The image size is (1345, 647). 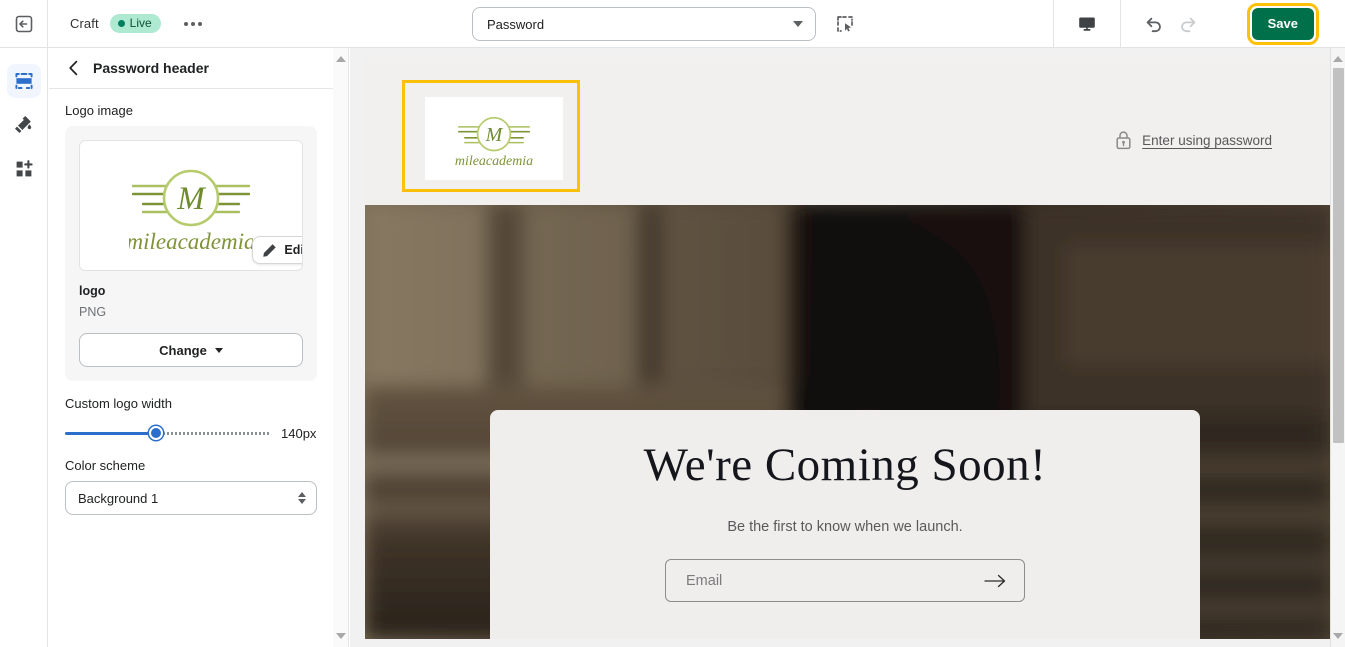 What do you see at coordinates (302, 498) in the screenshot?
I see `up-down-stepper-icon` at bounding box center [302, 498].